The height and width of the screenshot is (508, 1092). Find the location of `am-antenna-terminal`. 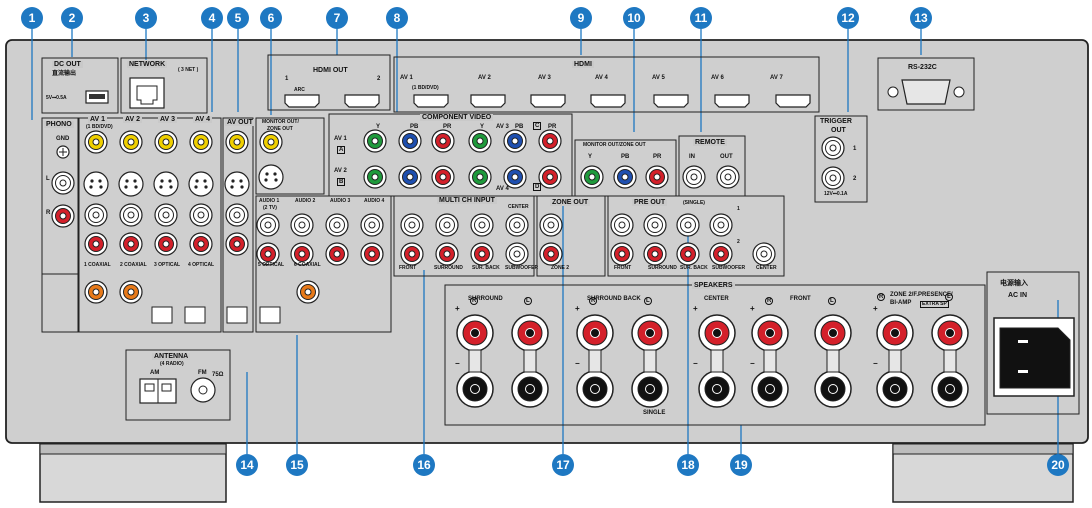

am-antenna-terminal is located at coordinates (158, 391).